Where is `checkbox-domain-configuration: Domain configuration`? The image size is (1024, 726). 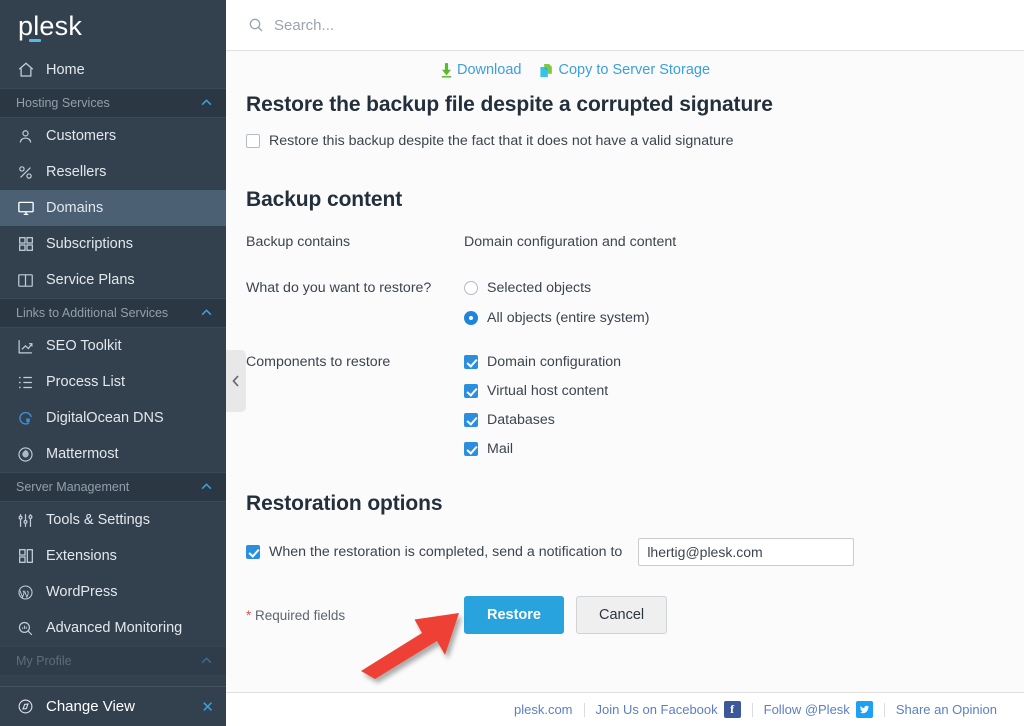 checkbox-domain-configuration: Domain configuration is located at coordinates (542, 362).